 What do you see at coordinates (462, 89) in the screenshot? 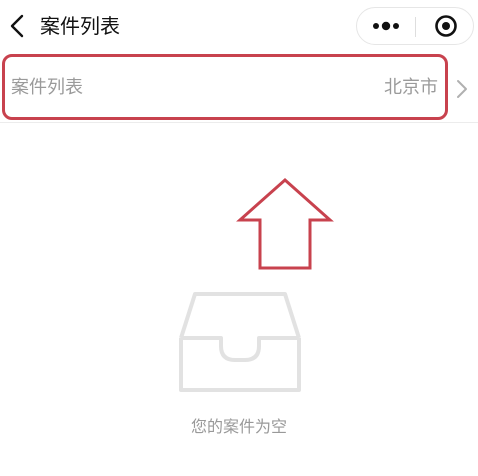
I see `chevron-right-icon` at bounding box center [462, 89].